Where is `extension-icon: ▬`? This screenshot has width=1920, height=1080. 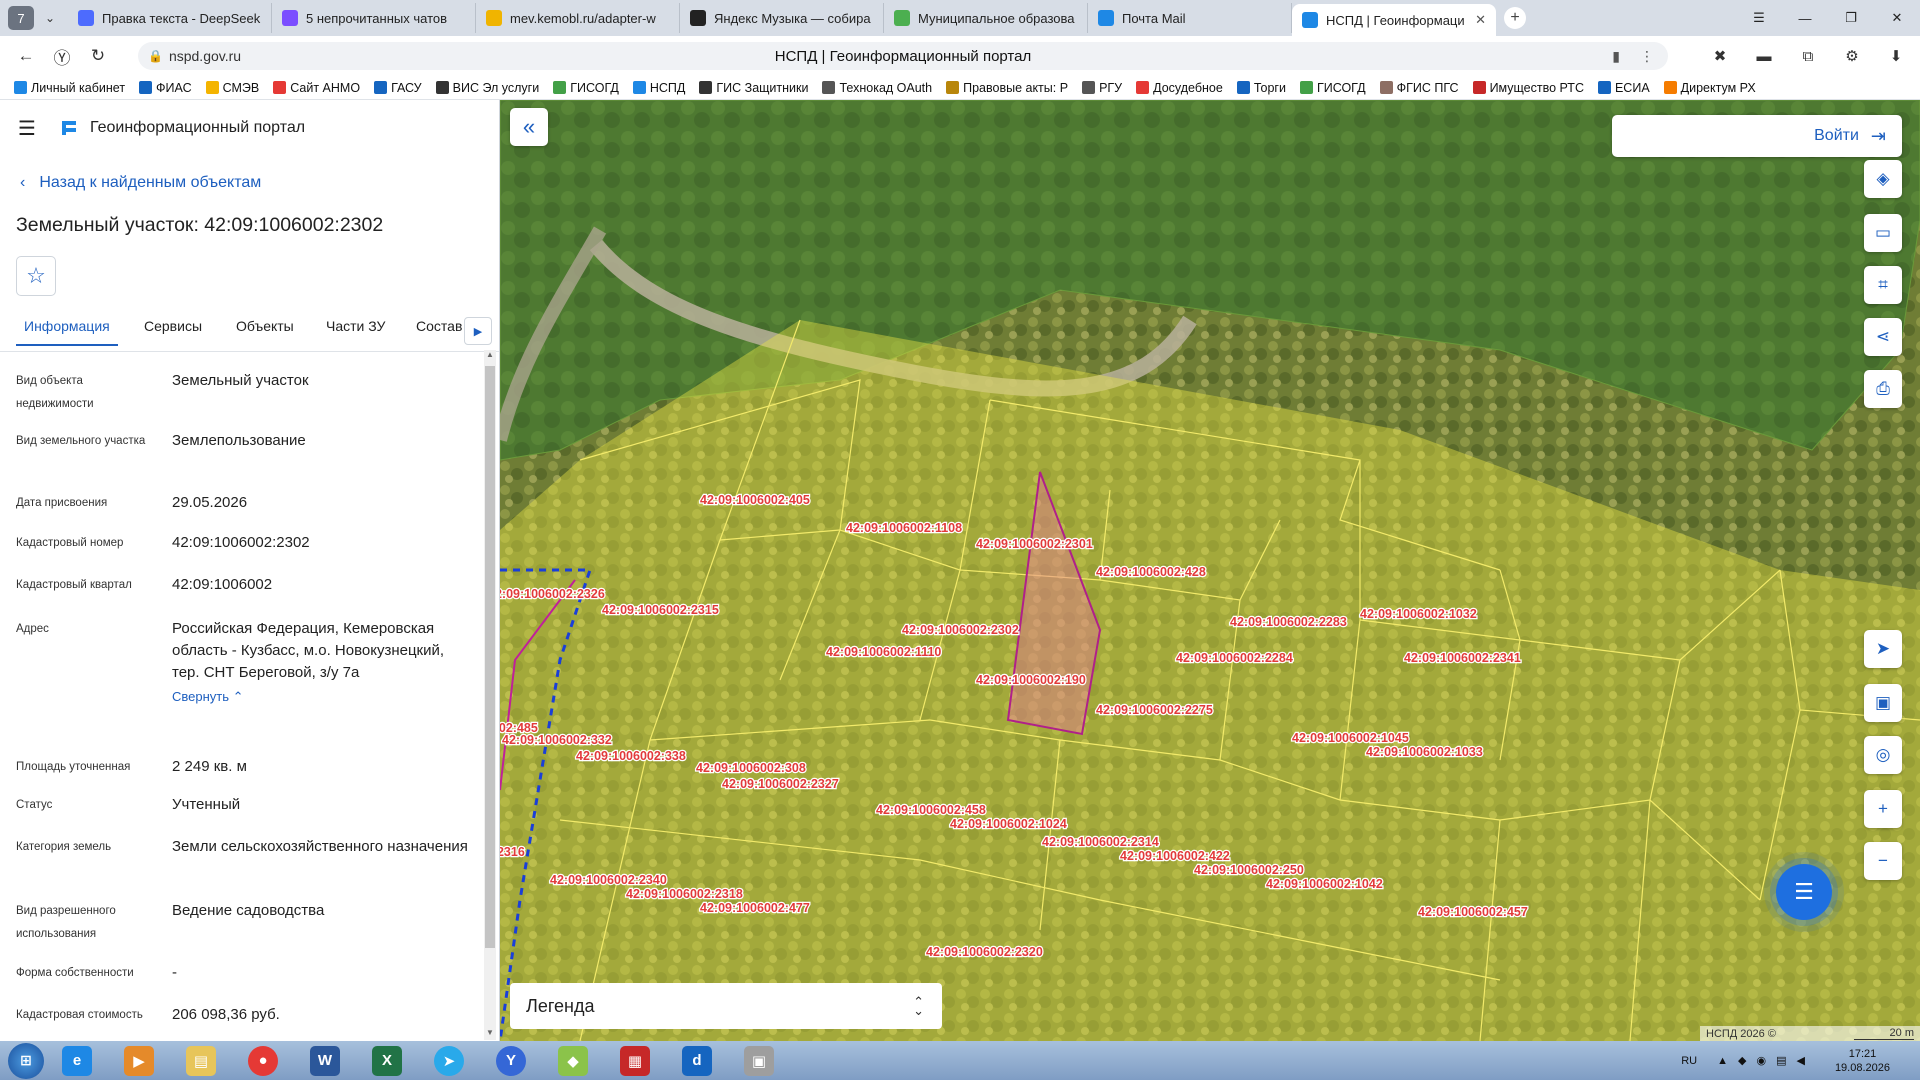 extension-icon: ▬ is located at coordinates (1764, 56).